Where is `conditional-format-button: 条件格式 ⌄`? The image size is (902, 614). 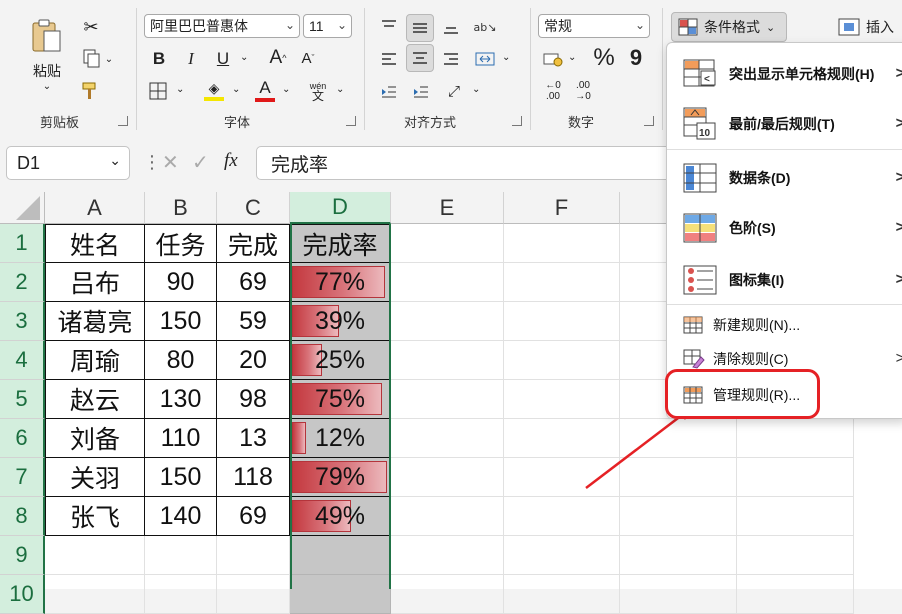 conditional-format-button: 条件格式 ⌄ is located at coordinates (729, 27).